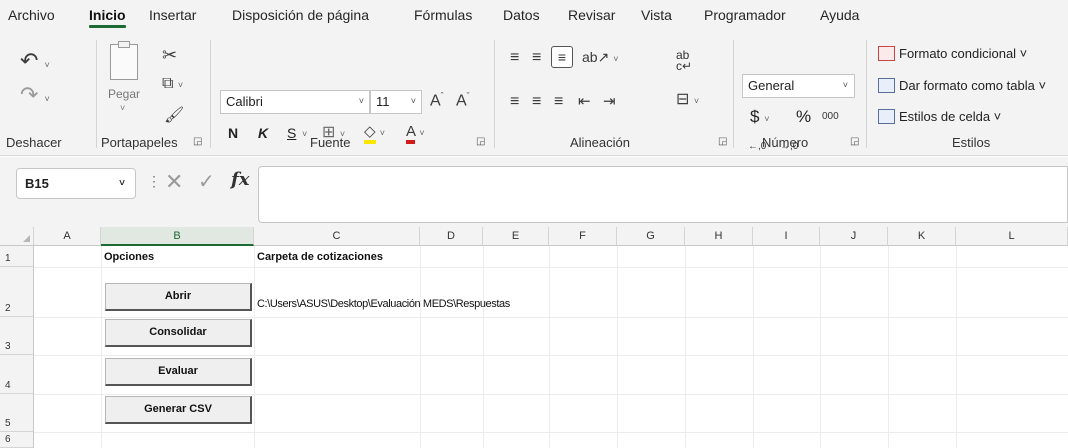 Image resolution: width=1068 pixels, height=448 pixels. What do you see at coordinates (514, 102) in the screenshot?
I see `align-left-icon: ≡` at bounding box center [514, 102].